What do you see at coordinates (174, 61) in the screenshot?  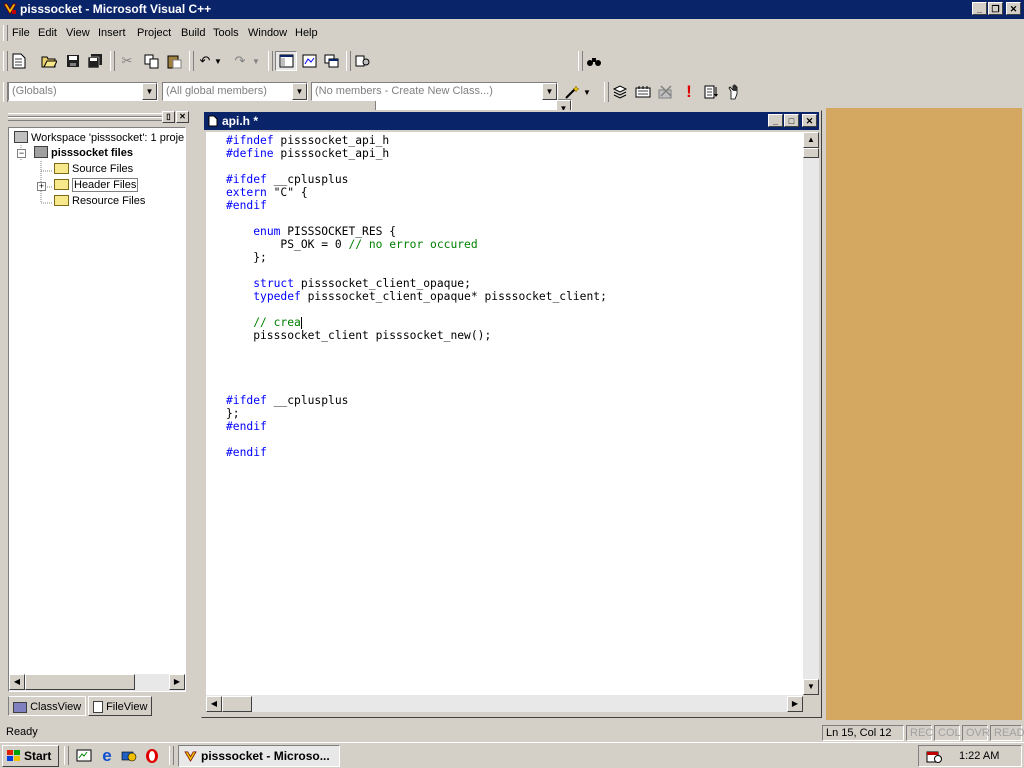 I see `paste-icon` at bounding box center [174, 61].